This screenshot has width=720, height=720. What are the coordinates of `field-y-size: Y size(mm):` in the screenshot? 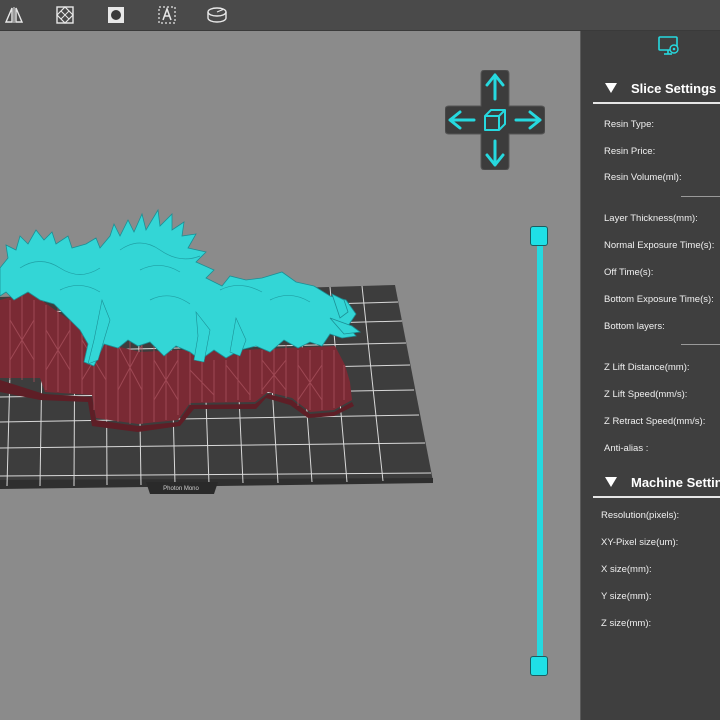 It's located at (626, 596).